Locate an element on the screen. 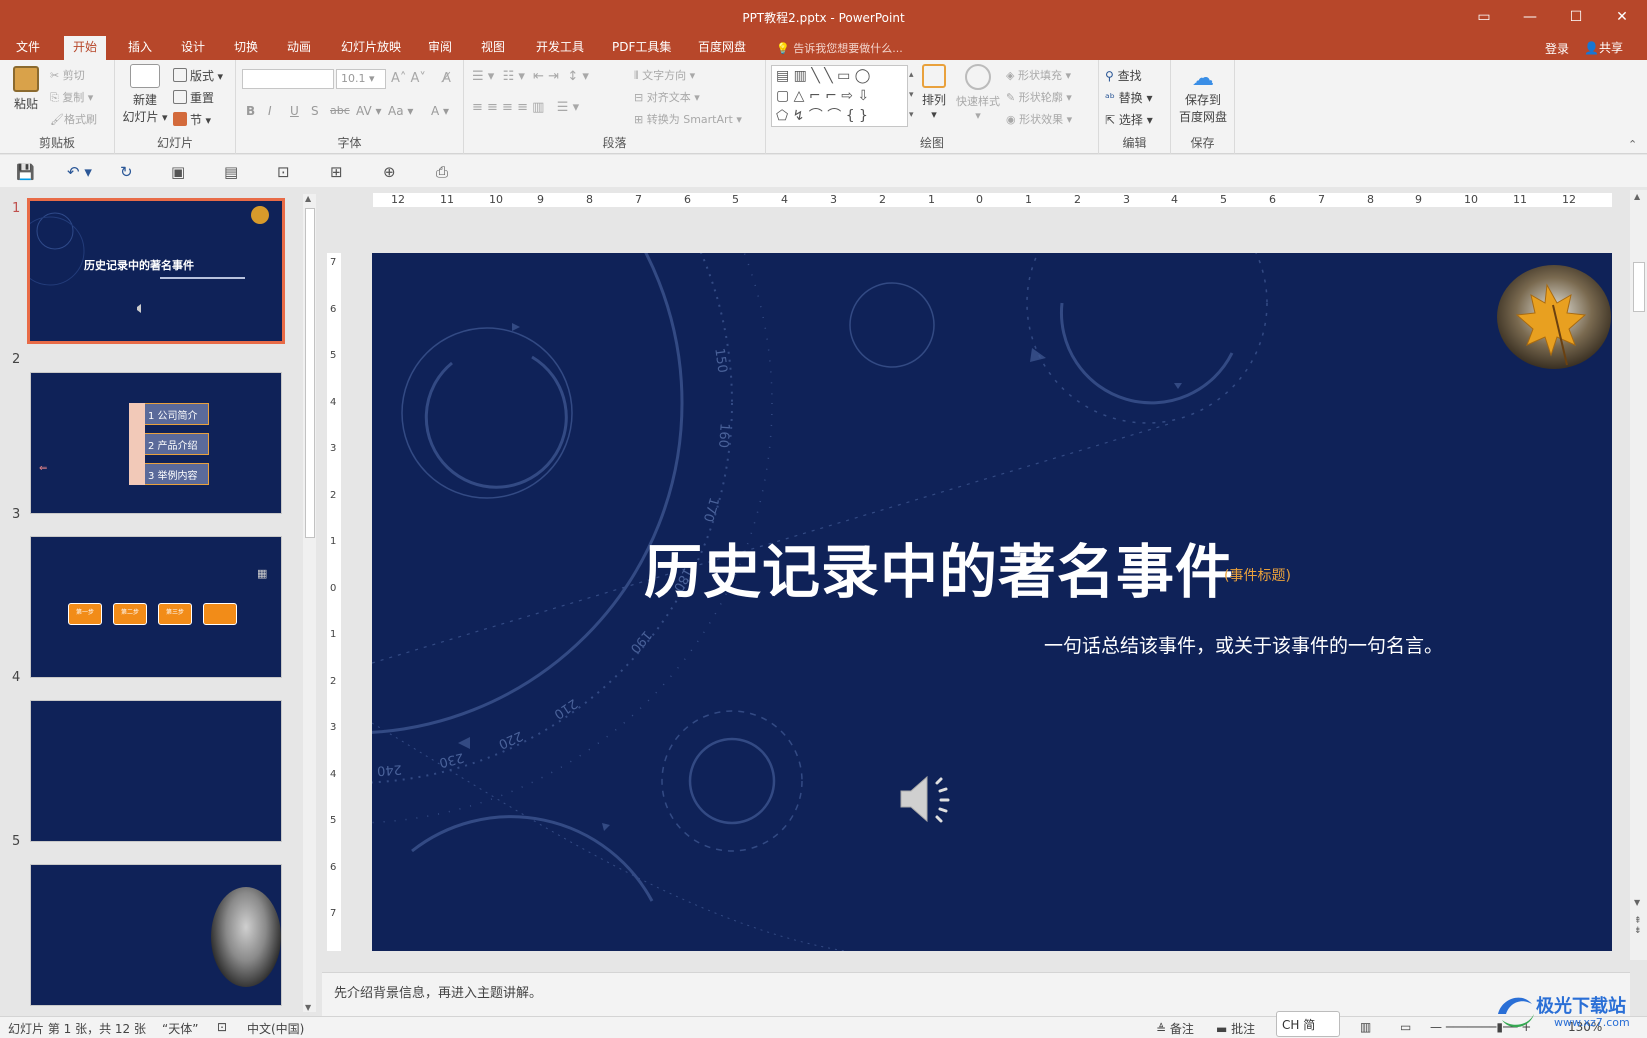  font-name-combo is located at coordinates (288, 79).